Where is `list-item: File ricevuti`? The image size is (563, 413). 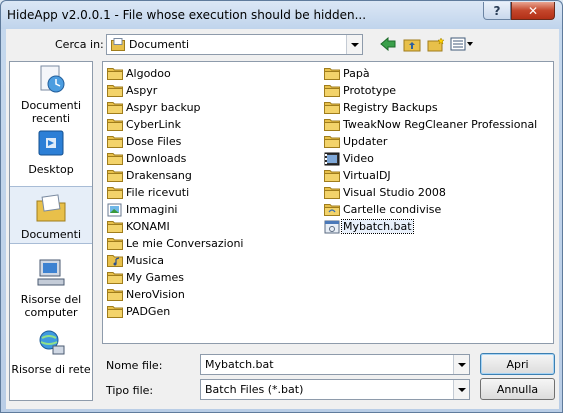 list-item: File ricevuti is located at coordinates (175, 192).